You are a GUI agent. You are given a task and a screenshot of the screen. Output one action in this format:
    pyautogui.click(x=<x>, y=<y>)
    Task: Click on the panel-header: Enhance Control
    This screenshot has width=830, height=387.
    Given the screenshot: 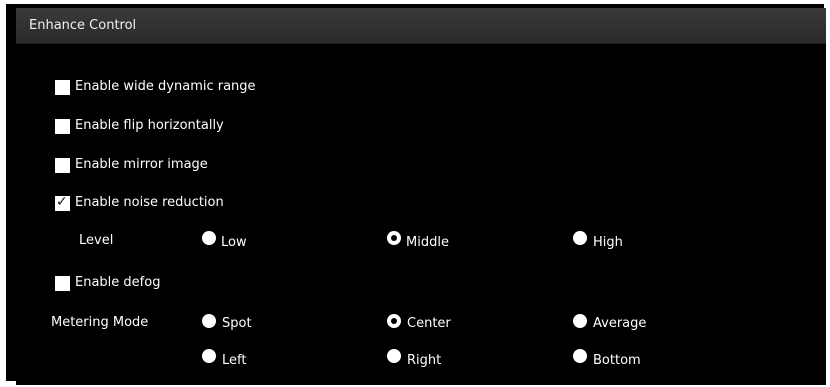 What is the action you would take?
    pyautogui.click(x=421, y=26)
    